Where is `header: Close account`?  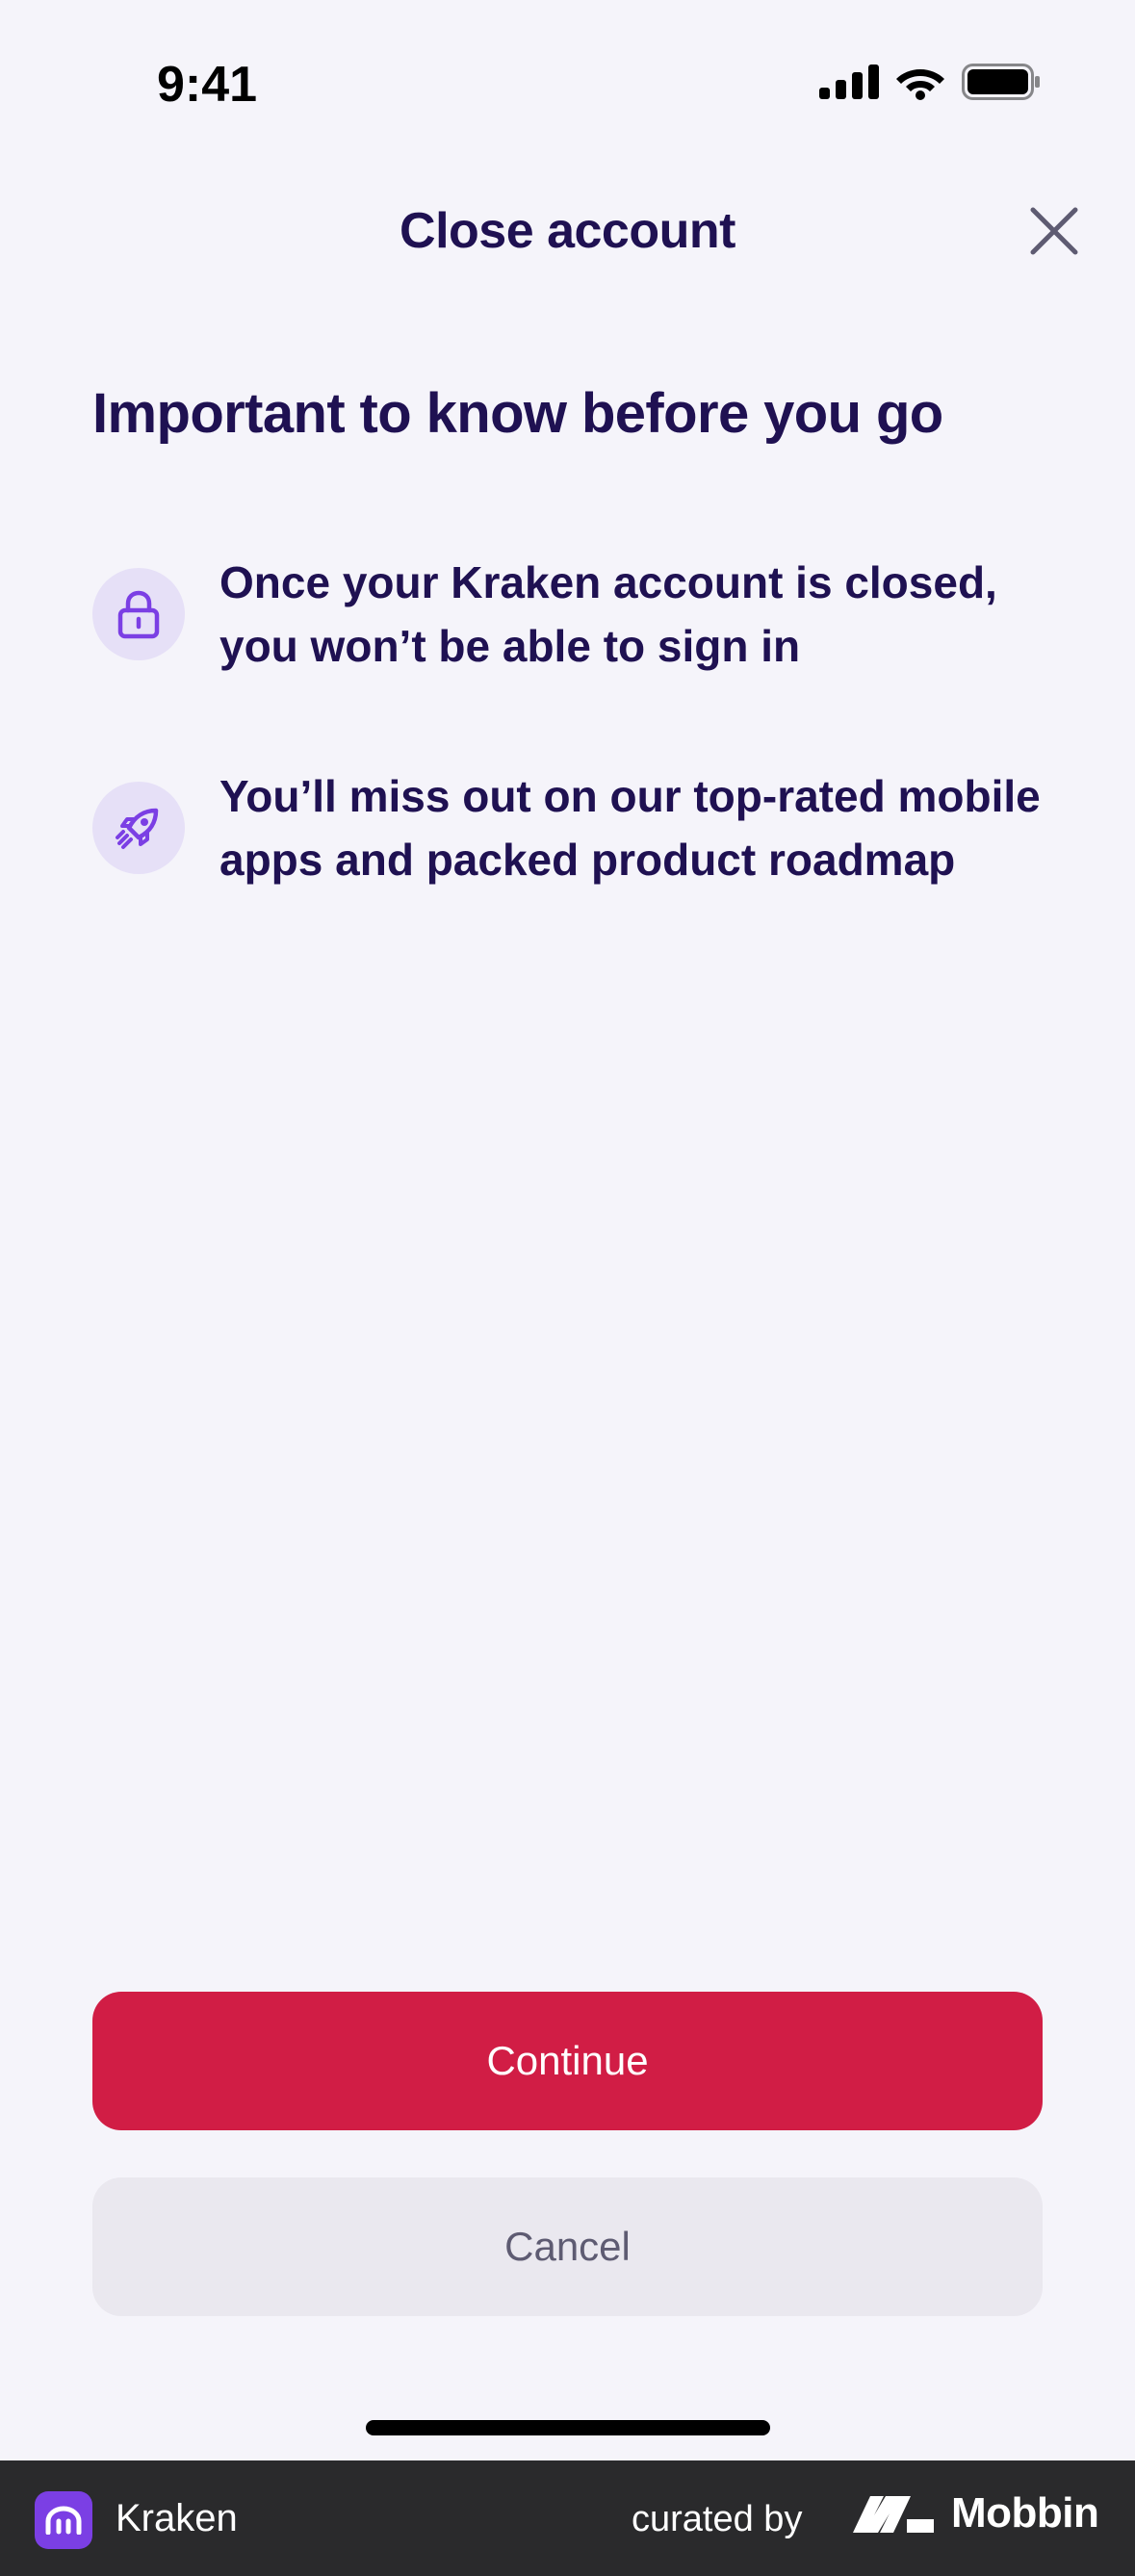
header: Close account is located at coordinates (567, 236).